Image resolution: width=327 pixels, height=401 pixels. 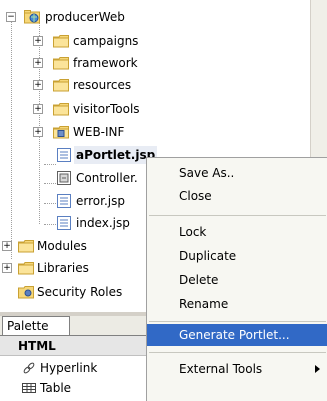 I want to click on menu-item-delete: Delete, so click(x=237, y=280).